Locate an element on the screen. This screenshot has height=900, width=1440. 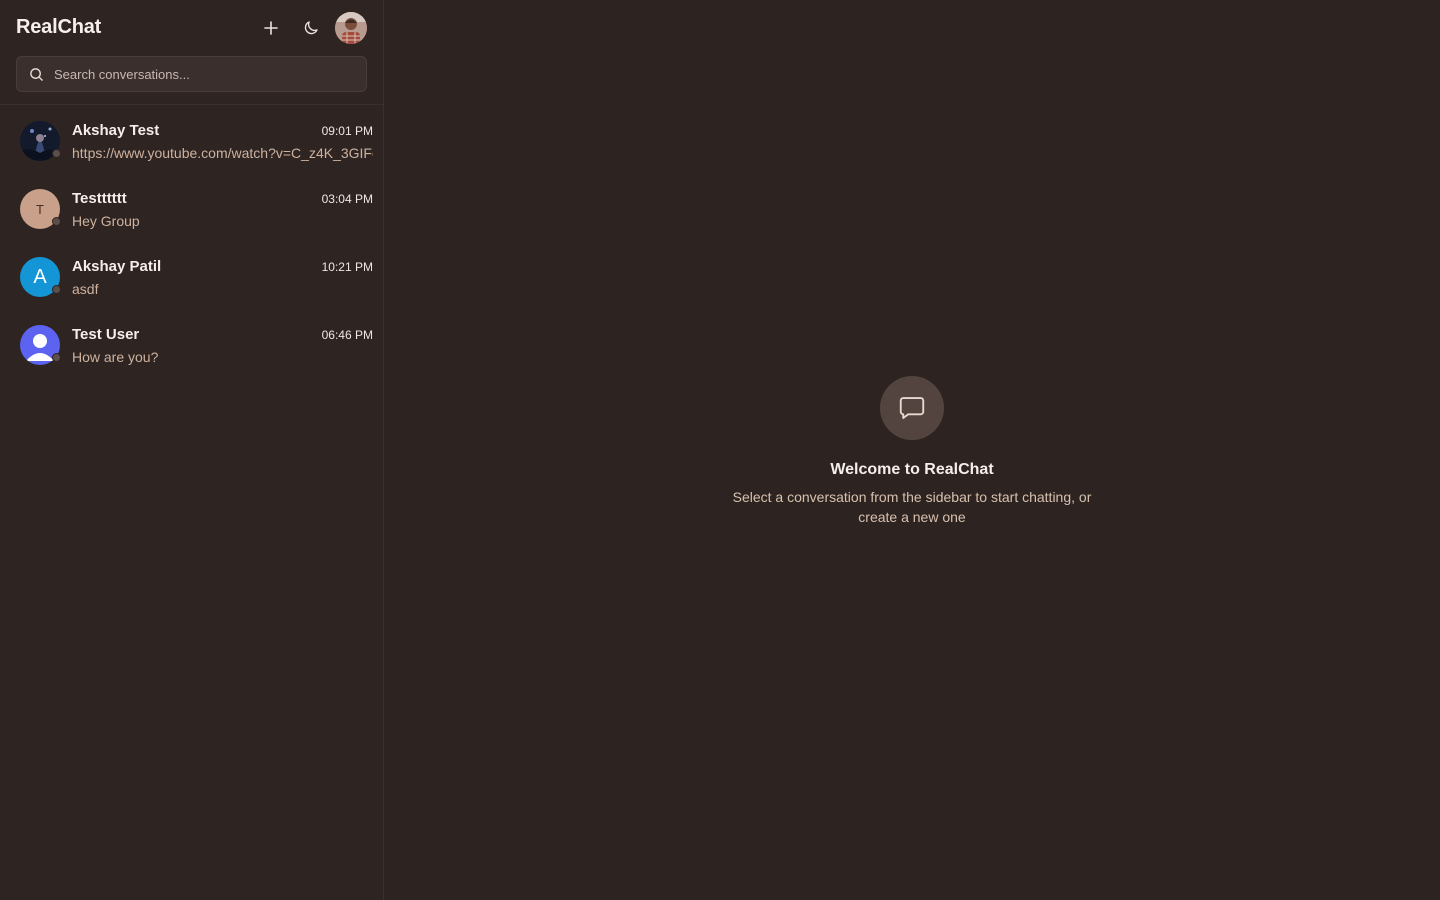
profile-avatar is located at coordinates (351, 28).